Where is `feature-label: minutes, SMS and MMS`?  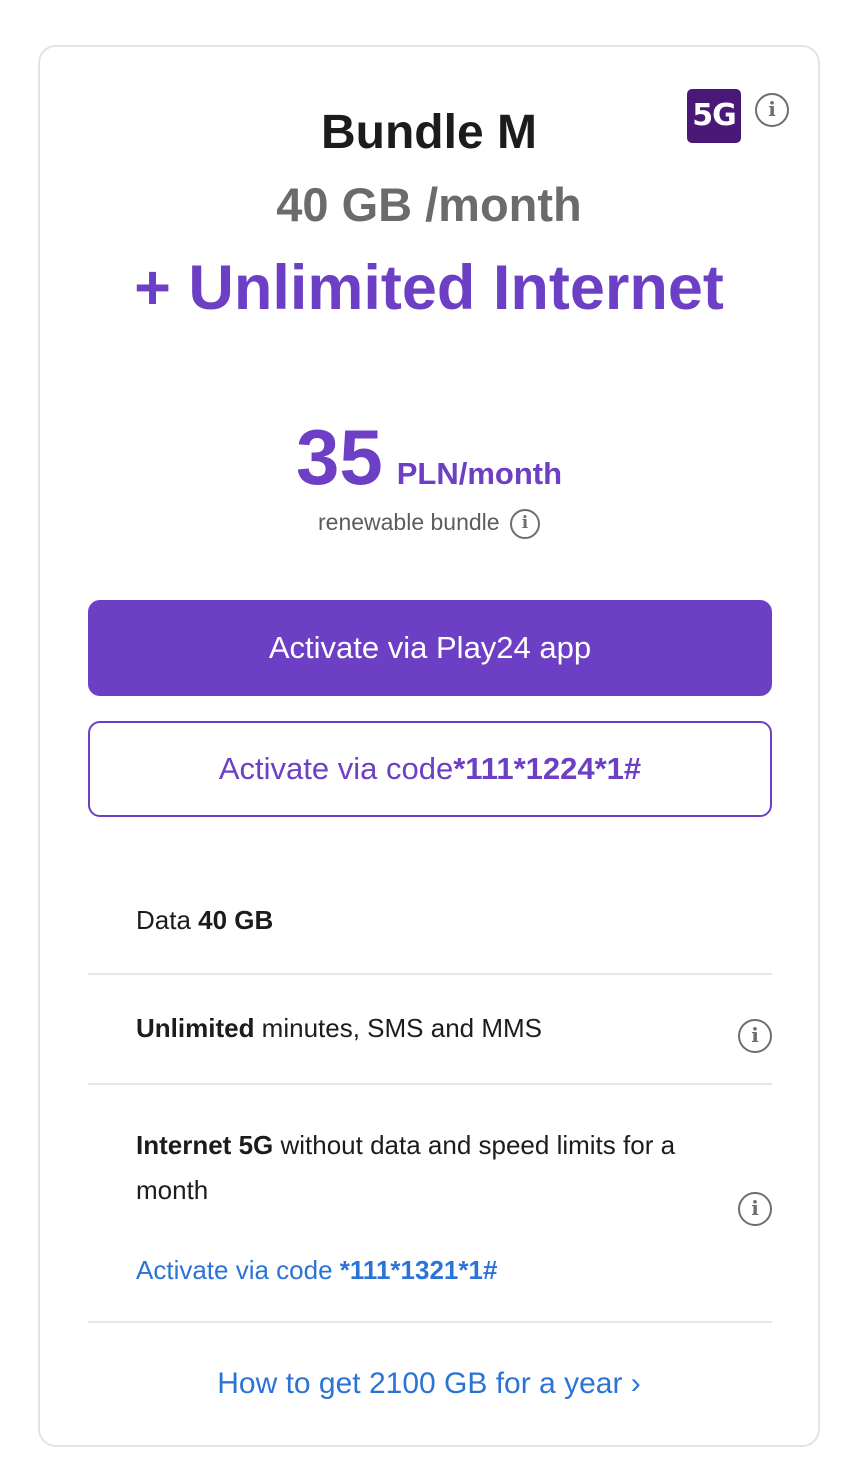
feature-label: minutes, SMS and MMS is located at coordinates (398, 1028).